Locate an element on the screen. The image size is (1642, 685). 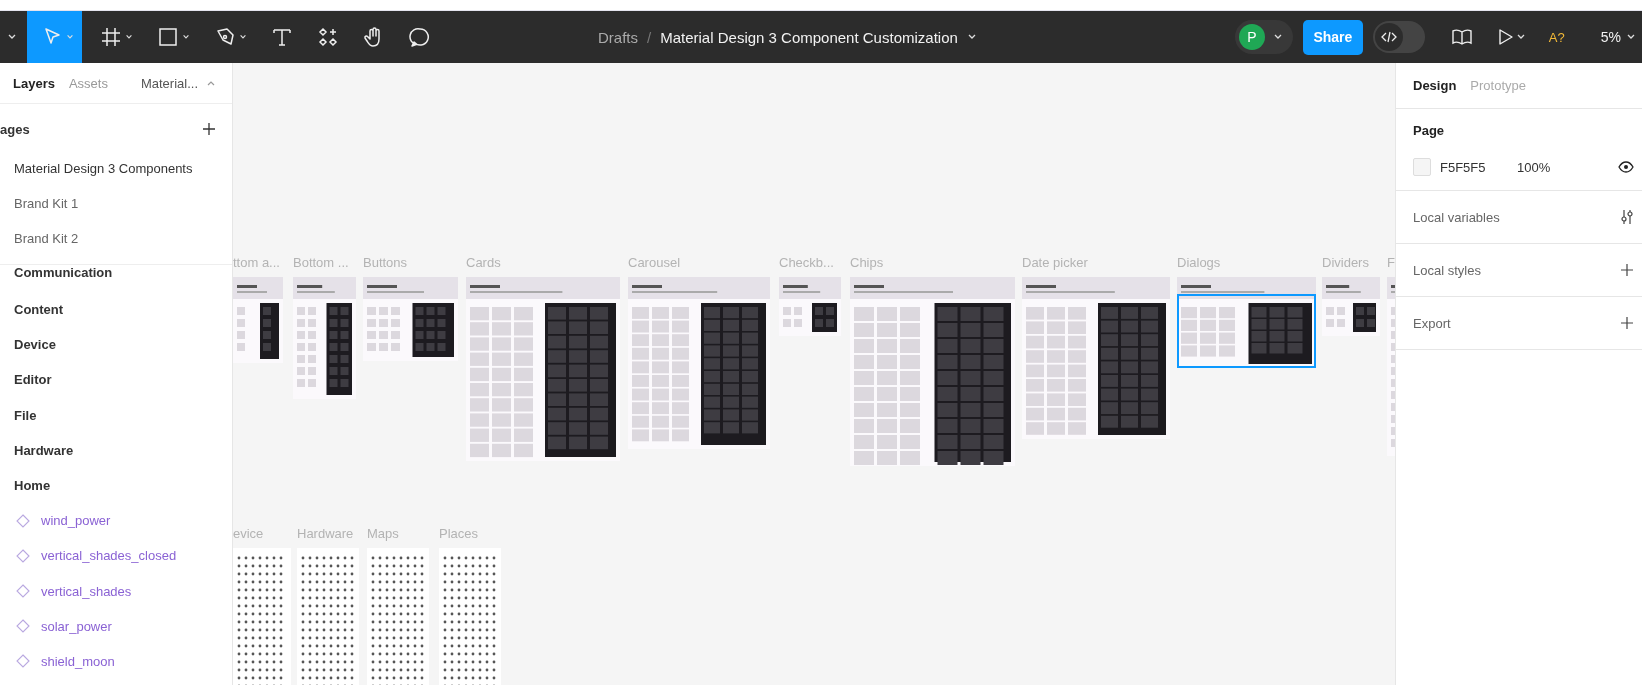
layer-item: vertical_shades is located at coordinates (86, 591).